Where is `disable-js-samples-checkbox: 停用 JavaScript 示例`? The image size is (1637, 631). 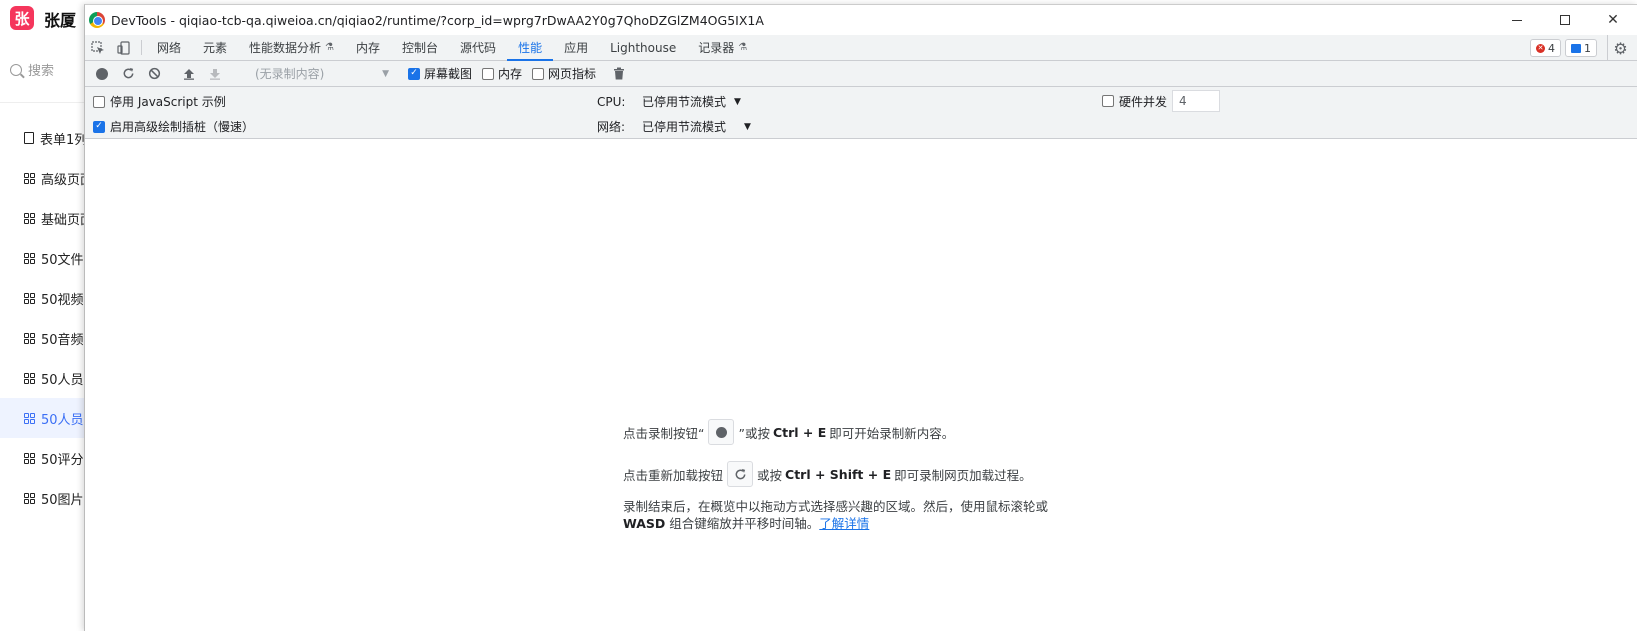
disable-js-samples-checkbox: 停用 JavaScript 示例 is located at coordinates (159, 101).